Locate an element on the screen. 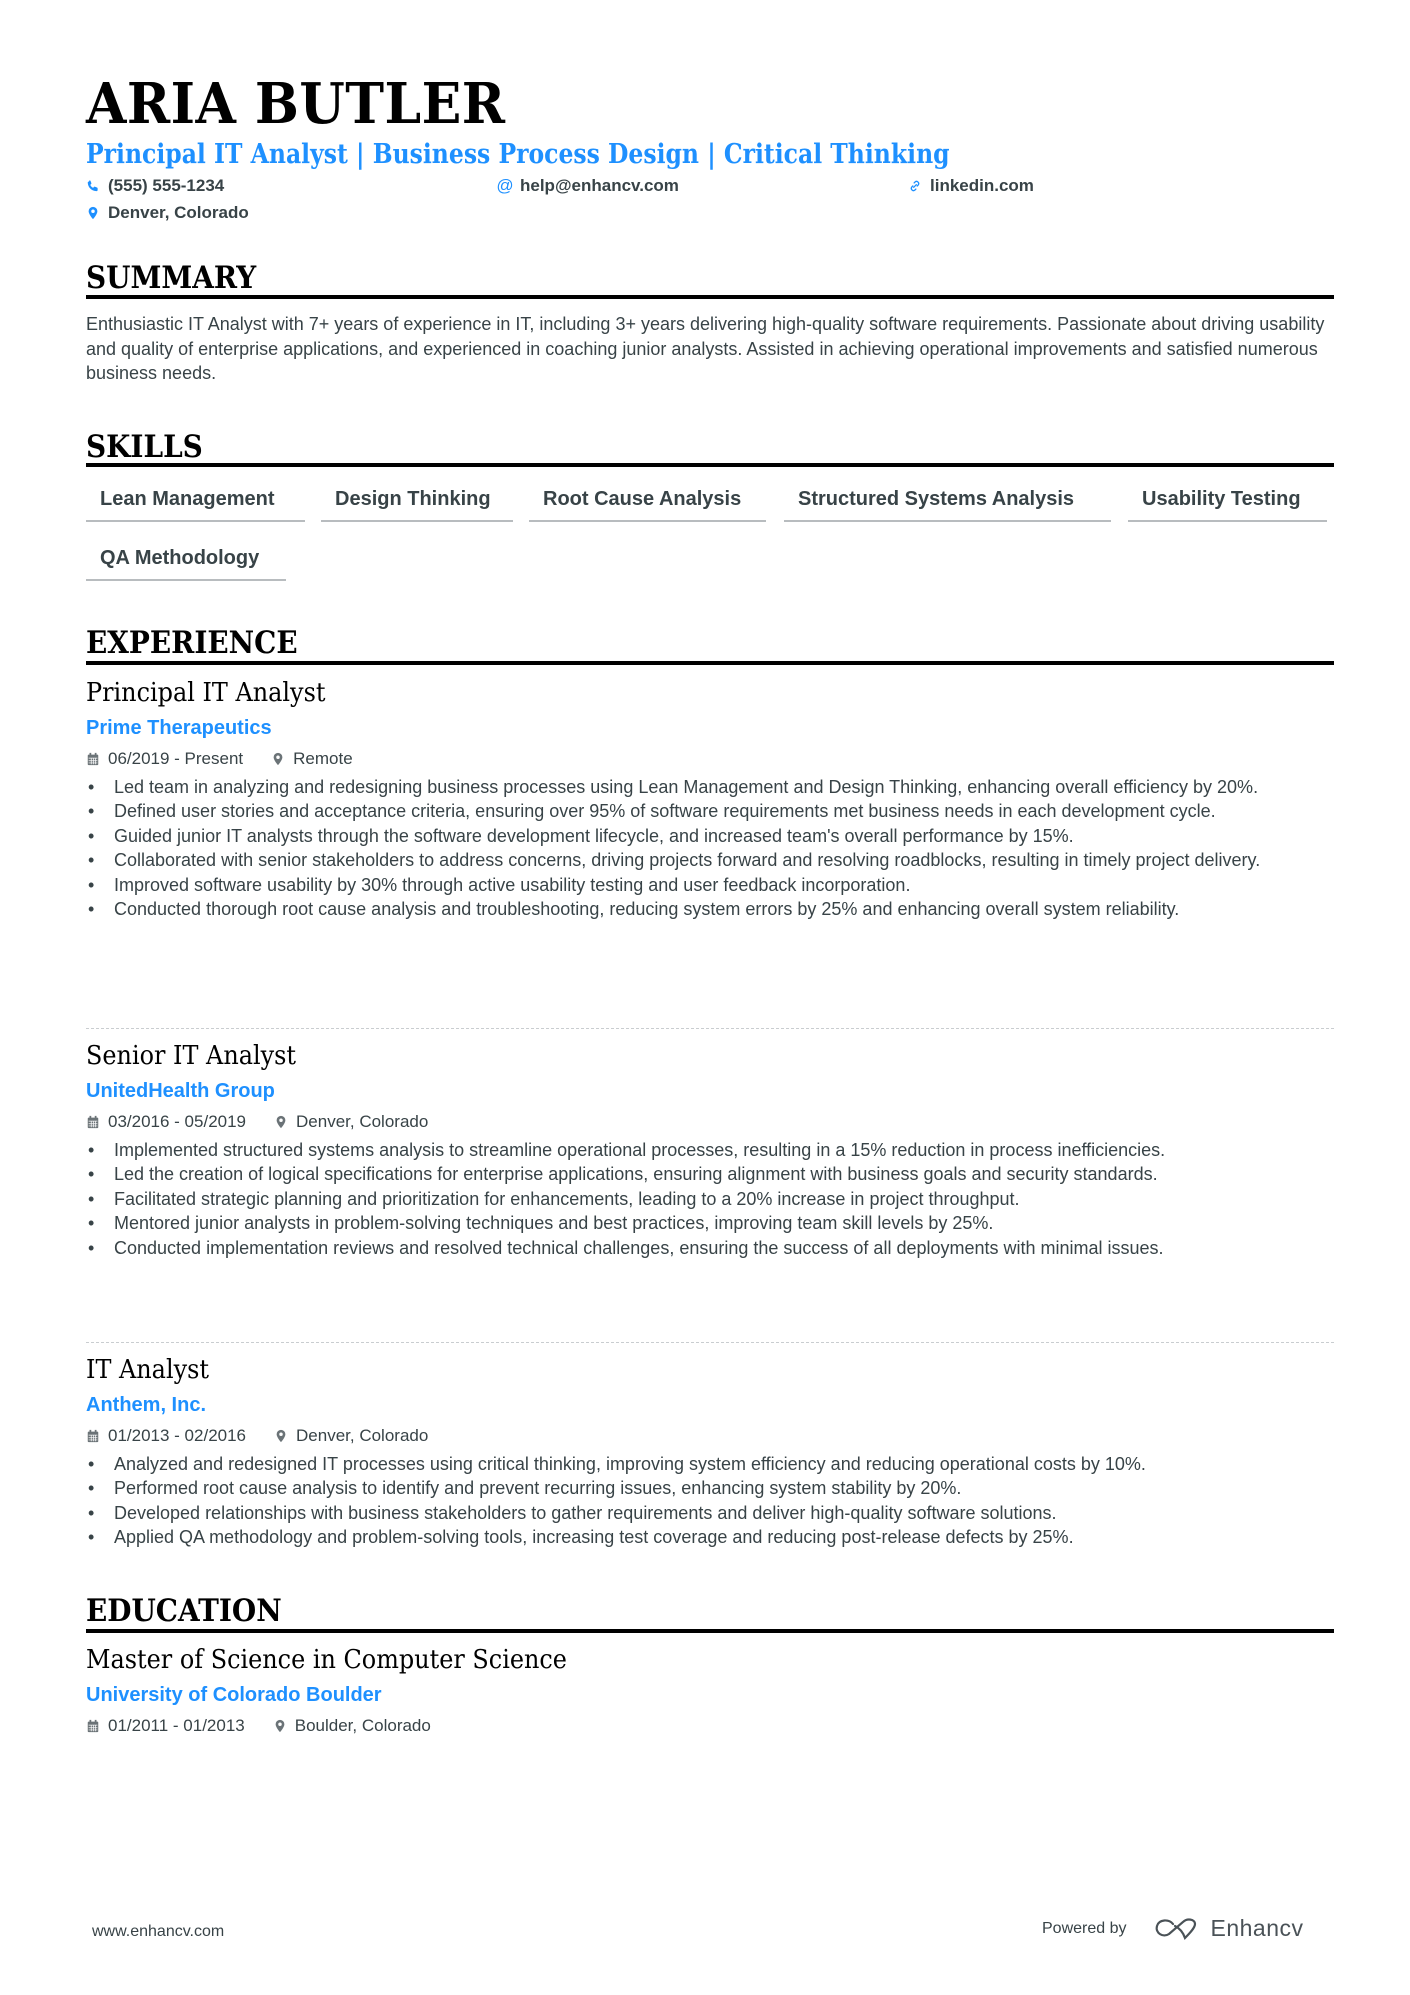  powered-by-label: Powered by is located at coordinates (1084, 1928).